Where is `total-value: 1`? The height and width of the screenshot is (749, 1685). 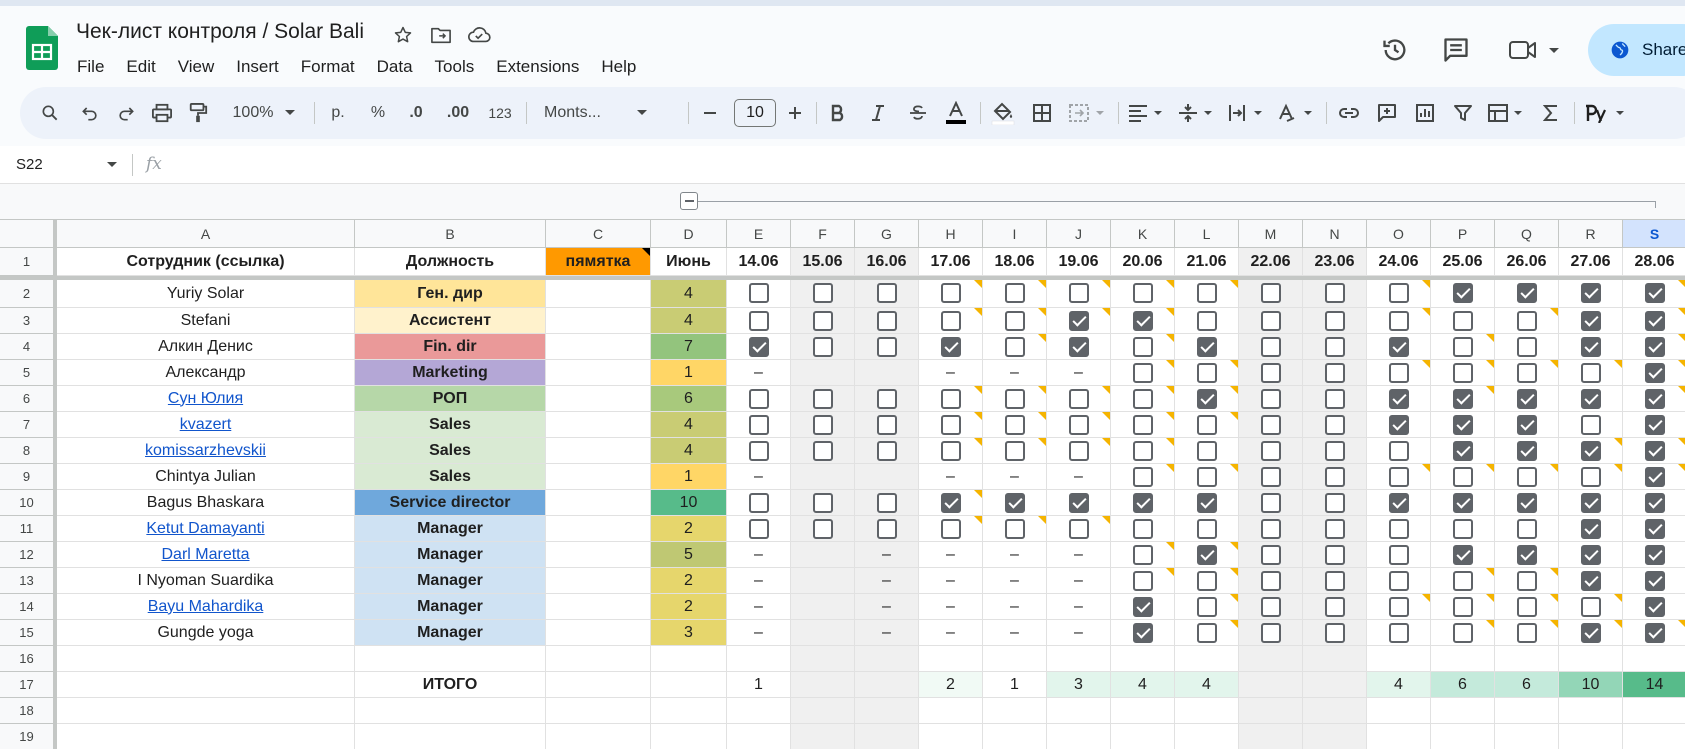 total-value: 1 is located at coordinates (1015, 685).